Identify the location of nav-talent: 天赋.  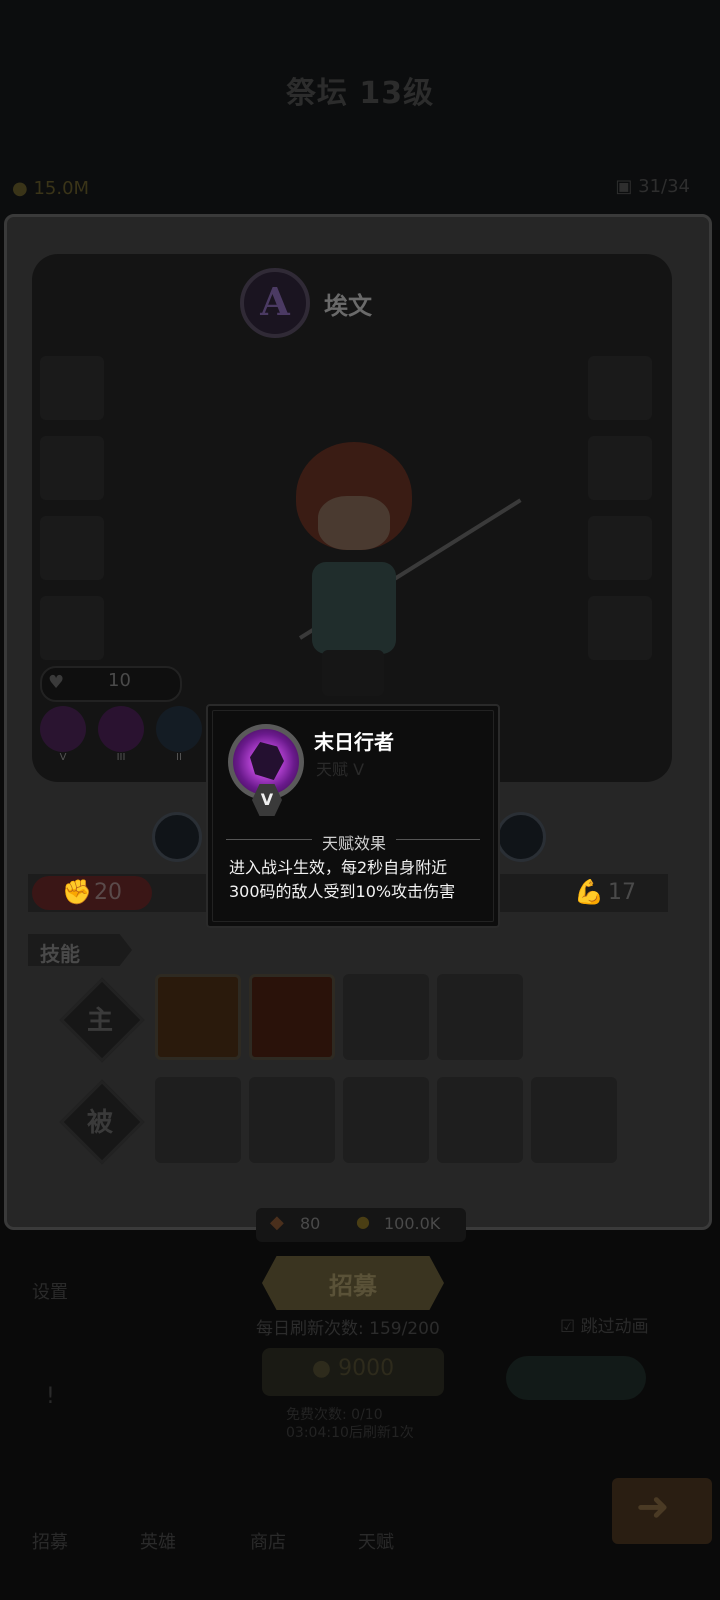
(376, 1541).